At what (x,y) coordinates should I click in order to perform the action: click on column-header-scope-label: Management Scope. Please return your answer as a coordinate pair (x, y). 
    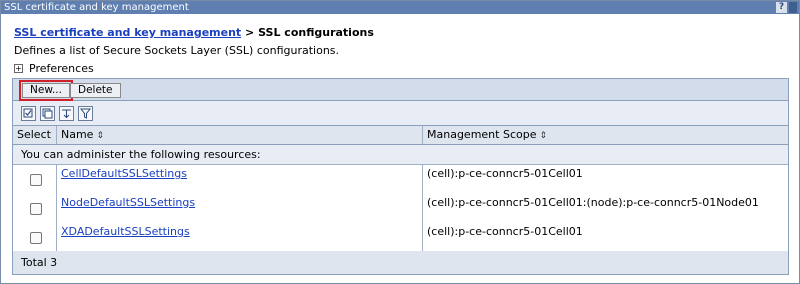
    Looking at the image, I should click on (481, 134).